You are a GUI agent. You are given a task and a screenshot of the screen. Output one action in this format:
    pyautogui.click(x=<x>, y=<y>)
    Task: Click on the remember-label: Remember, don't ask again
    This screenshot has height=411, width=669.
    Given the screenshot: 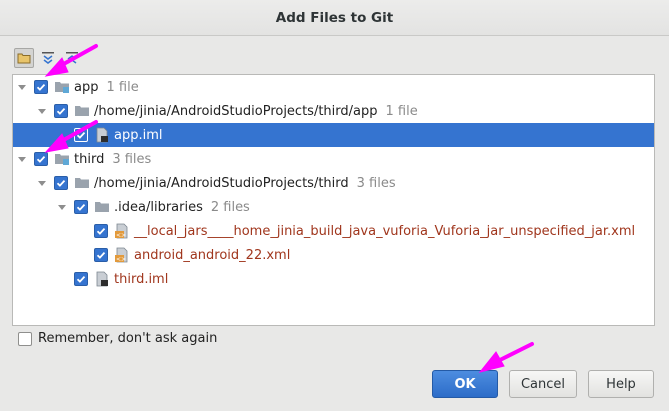 What is the action you would take?
    pyautogui.click(x=128, y=338)
    